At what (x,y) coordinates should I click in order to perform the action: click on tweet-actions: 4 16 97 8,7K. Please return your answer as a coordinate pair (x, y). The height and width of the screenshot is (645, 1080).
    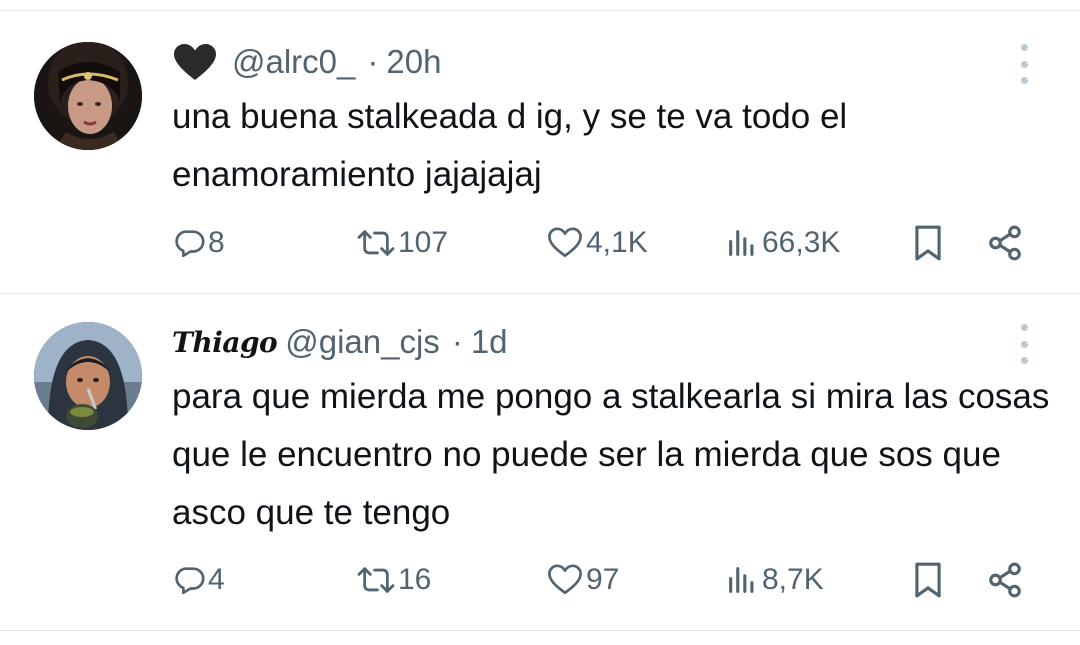
    Looking at the image, I should click on (602, 580).